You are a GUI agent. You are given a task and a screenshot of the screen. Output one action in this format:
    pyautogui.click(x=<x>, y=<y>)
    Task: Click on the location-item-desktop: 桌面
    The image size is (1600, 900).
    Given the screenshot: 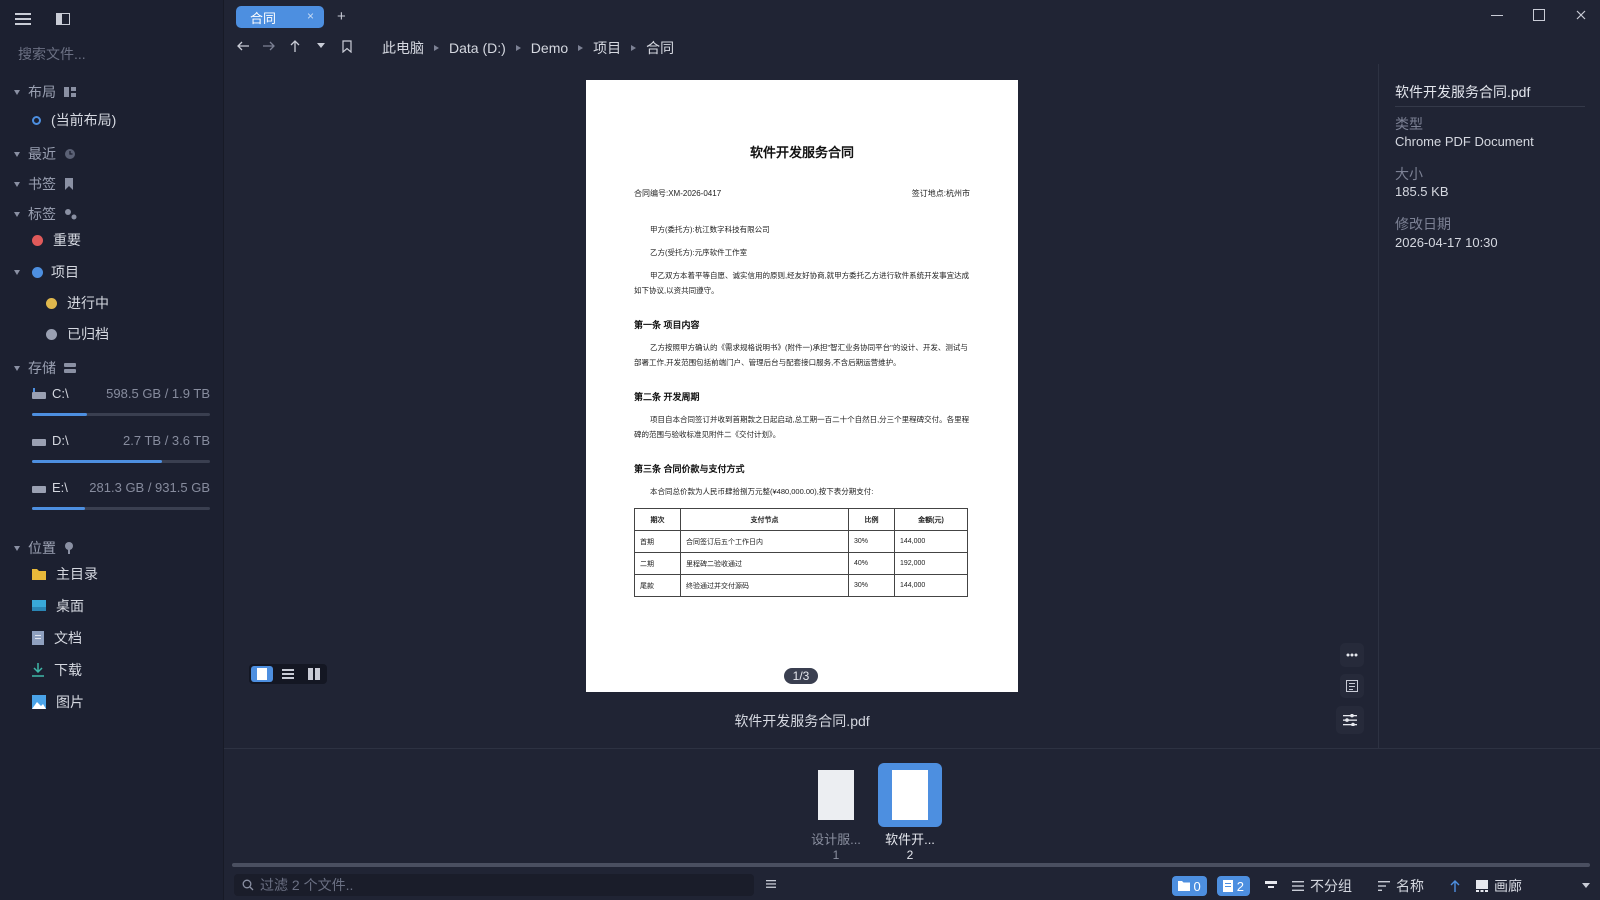 What is the action you would take?
    pyautogui.click(x=58, y=606)
    